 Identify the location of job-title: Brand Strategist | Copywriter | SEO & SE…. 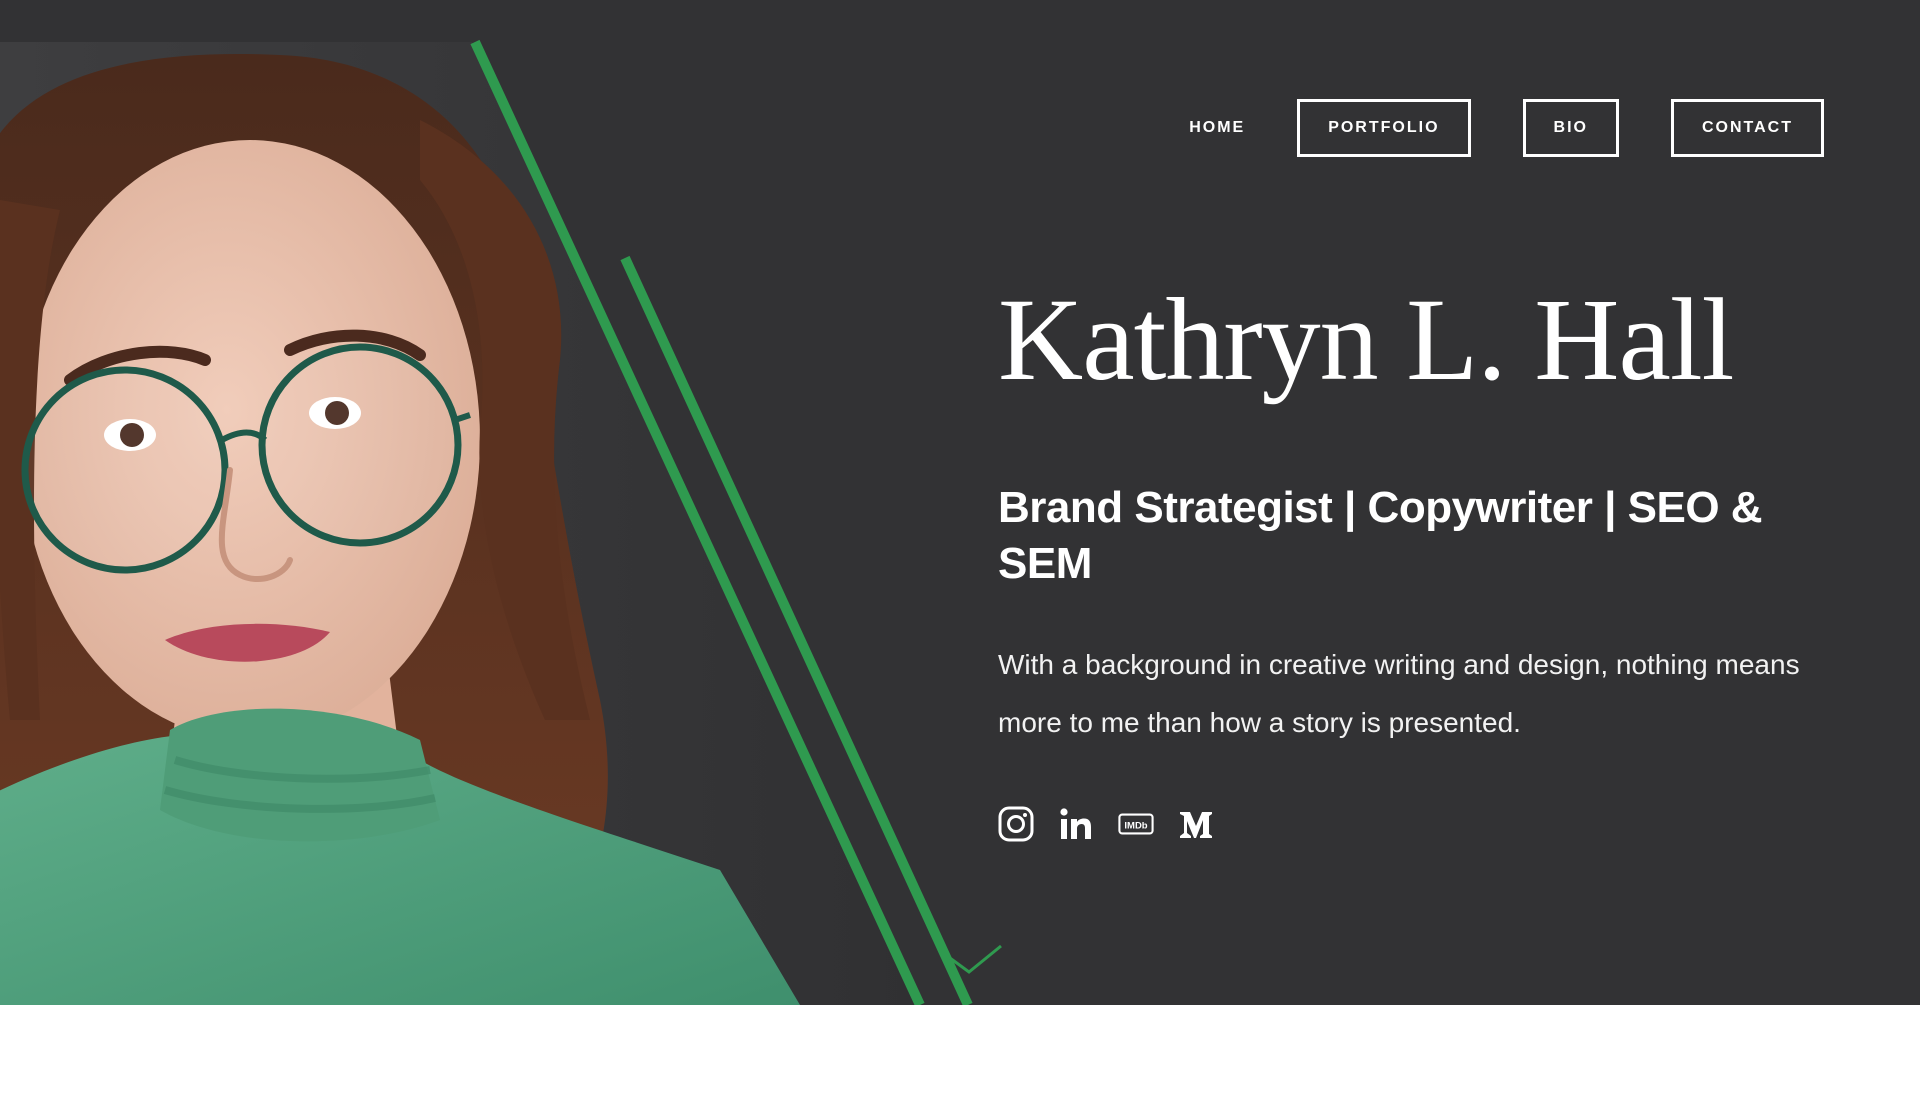
(1380, 535).